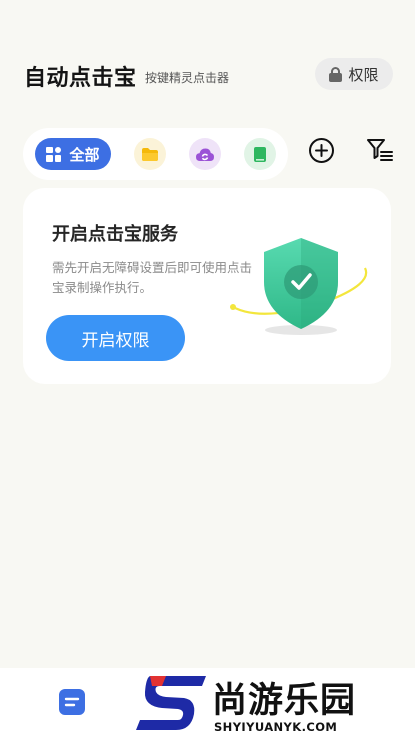  Describe the element at coordinates (187, 78) in the screenshot. I see `app-subtitle: 按键精灵点击器` at that location.